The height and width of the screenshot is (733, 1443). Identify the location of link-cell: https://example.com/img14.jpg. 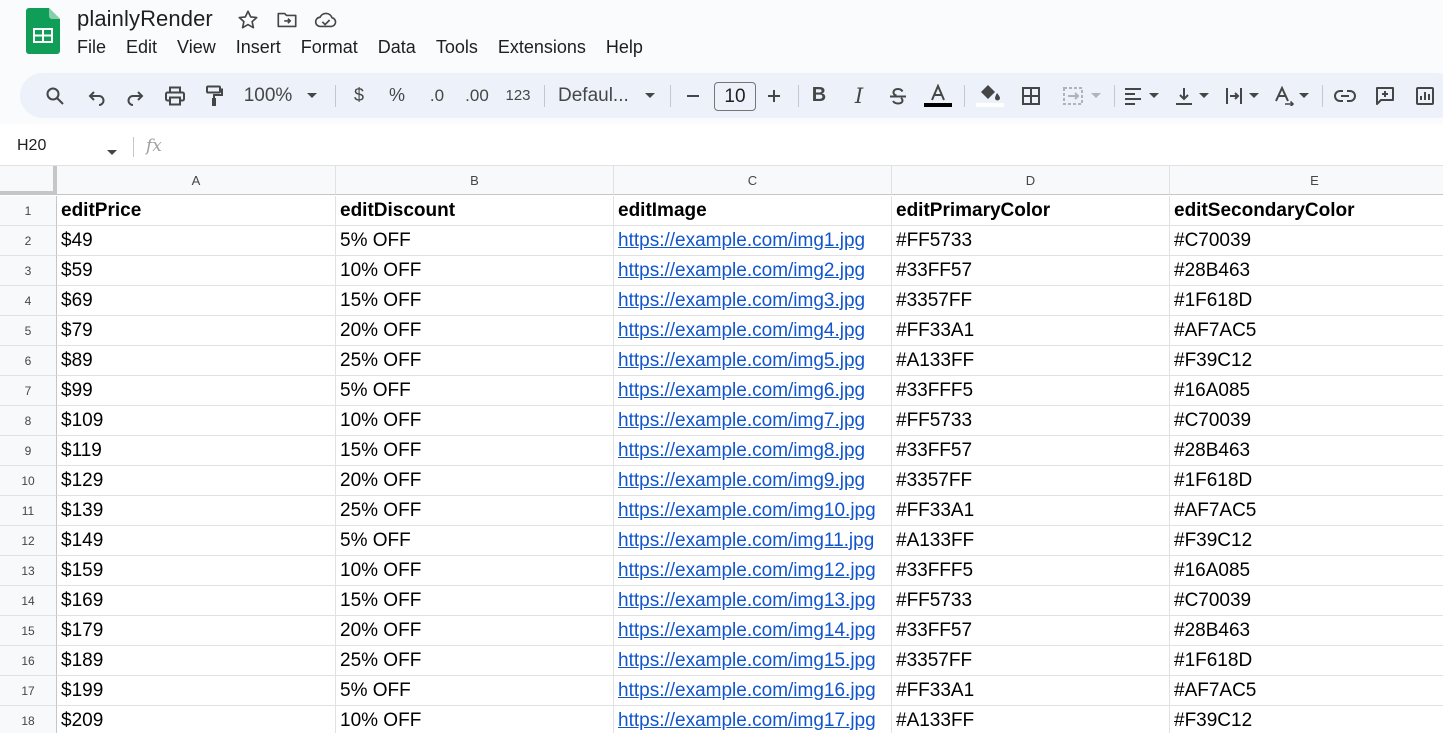
(753, 631).